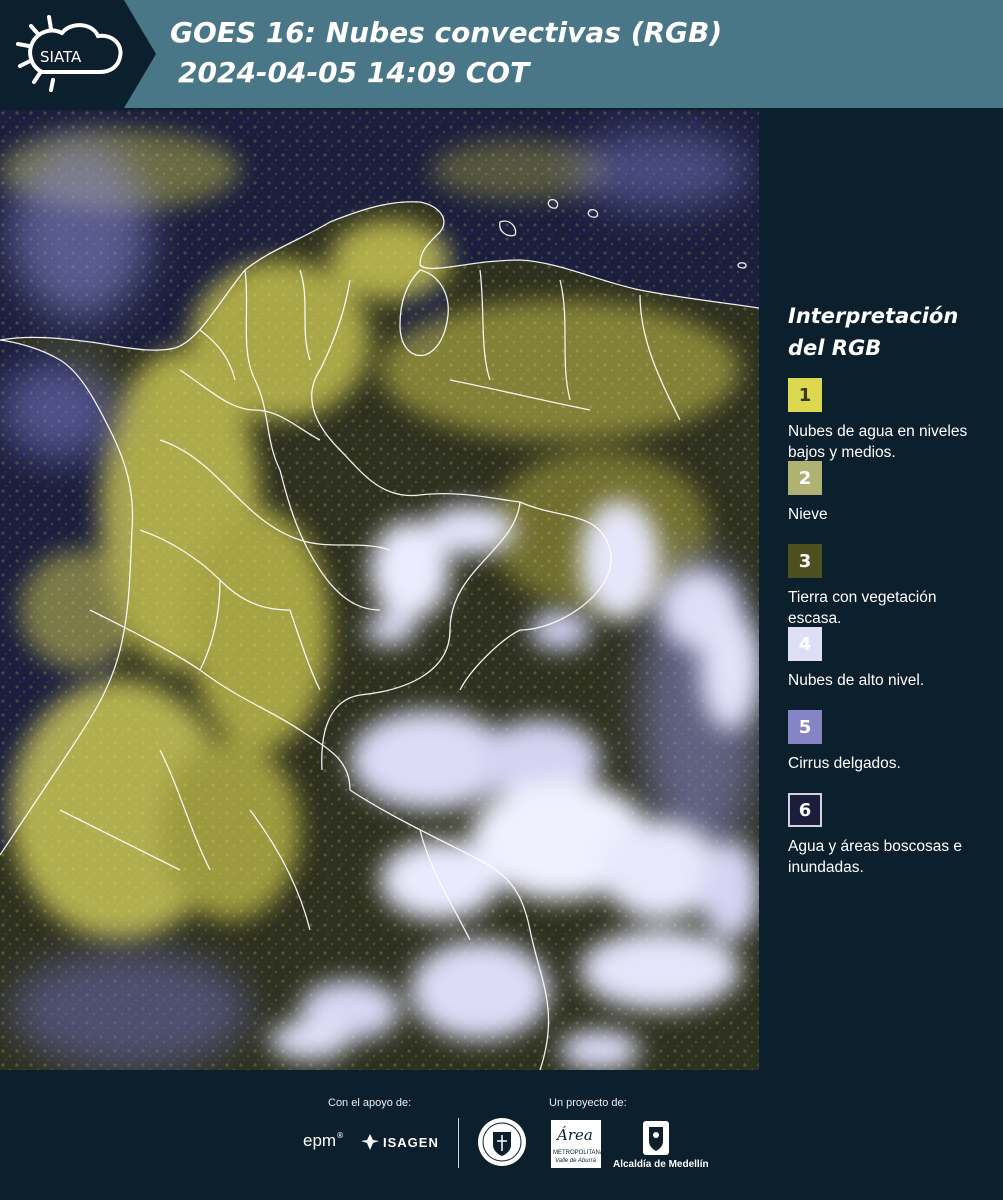  What do you see at coordinates (856, 680) in the screenshot?
I see `legend-label: Nubes de alto nivel.` at bounding box center [856, 680].